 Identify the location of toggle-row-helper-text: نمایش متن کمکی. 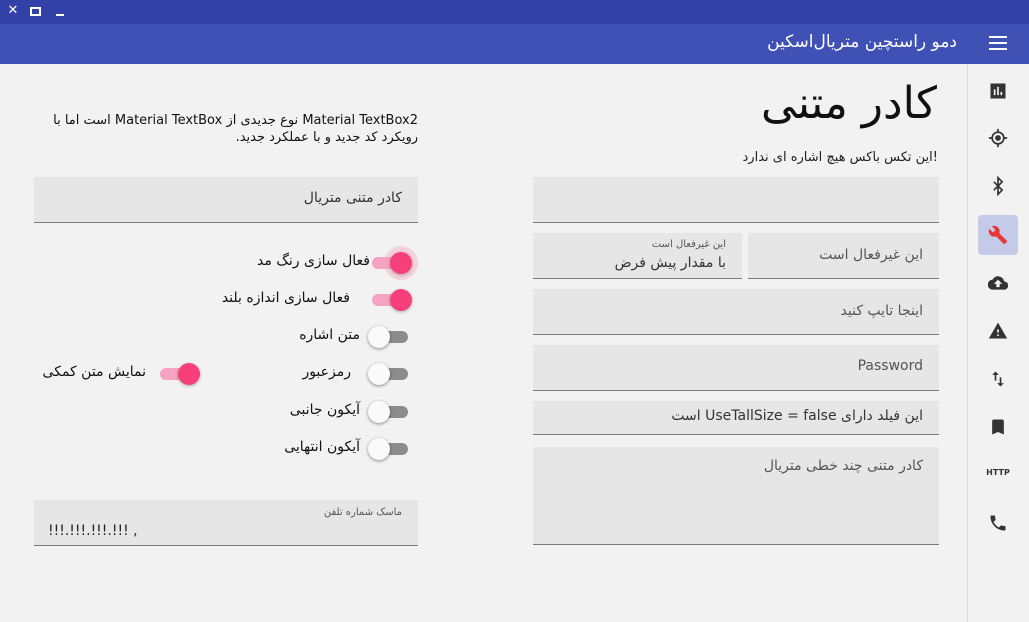
(115, 374).